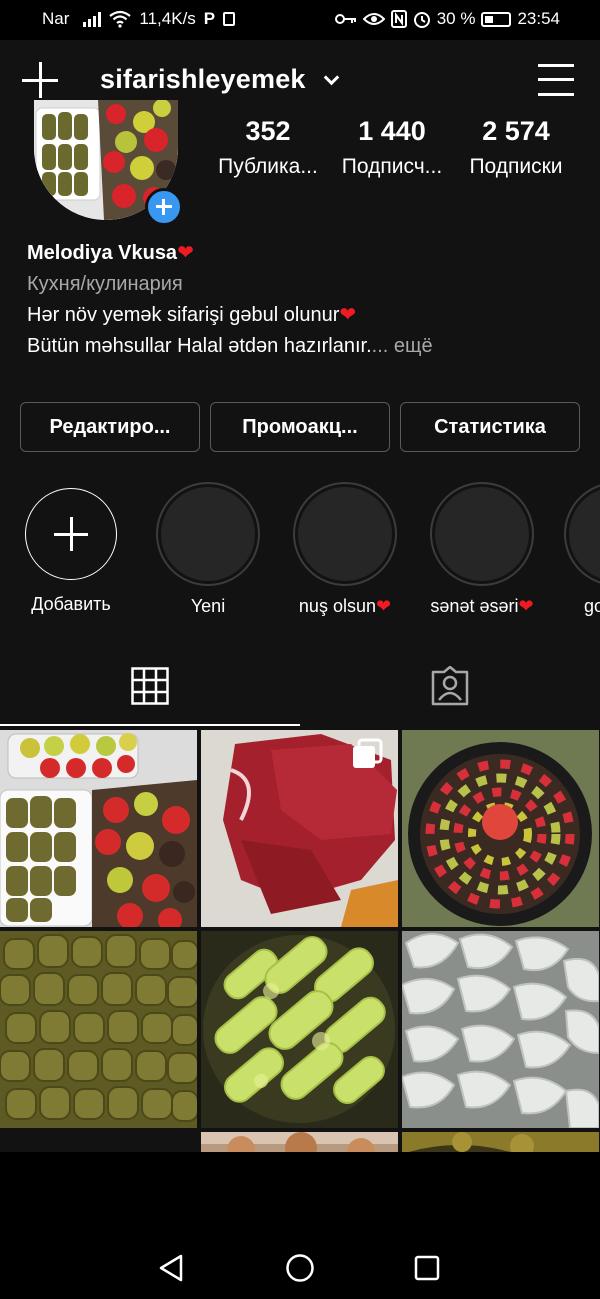 The height and width of the screenshot is (1299, 600). I want to click on stat-label: Подписки, so click(516, 166).